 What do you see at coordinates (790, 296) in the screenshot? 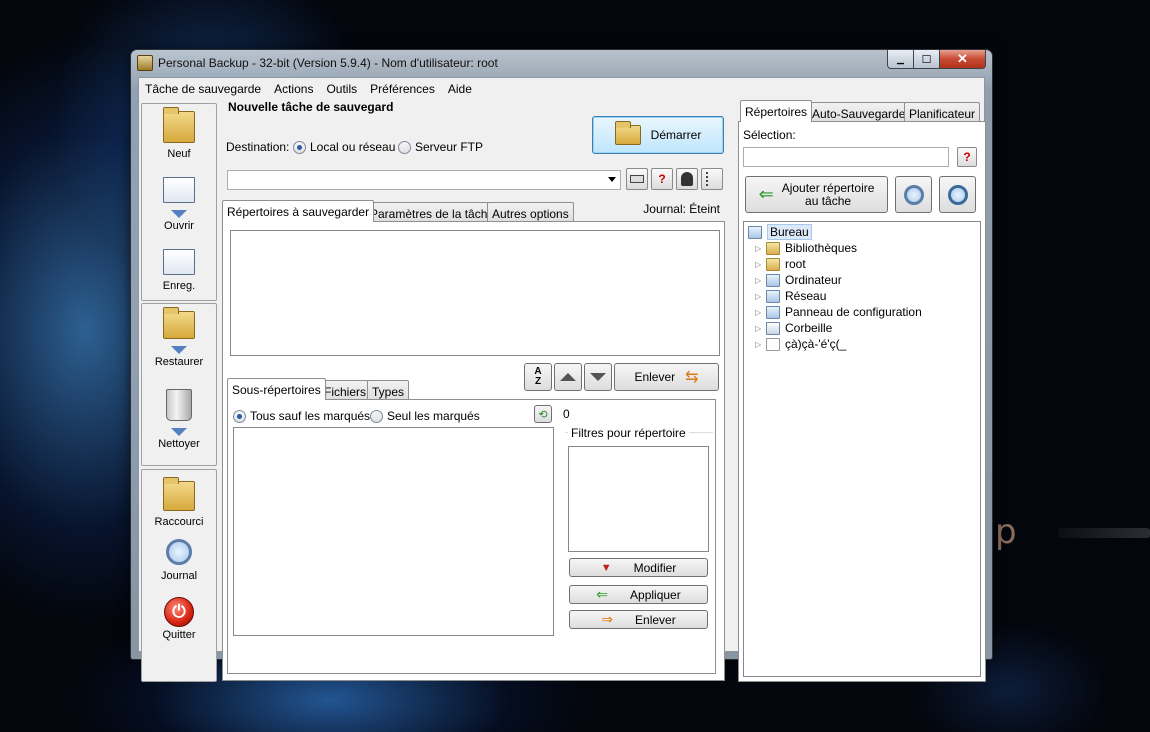
I see `tree-item: ▷ Réseau` at bounding box center [790, 296].